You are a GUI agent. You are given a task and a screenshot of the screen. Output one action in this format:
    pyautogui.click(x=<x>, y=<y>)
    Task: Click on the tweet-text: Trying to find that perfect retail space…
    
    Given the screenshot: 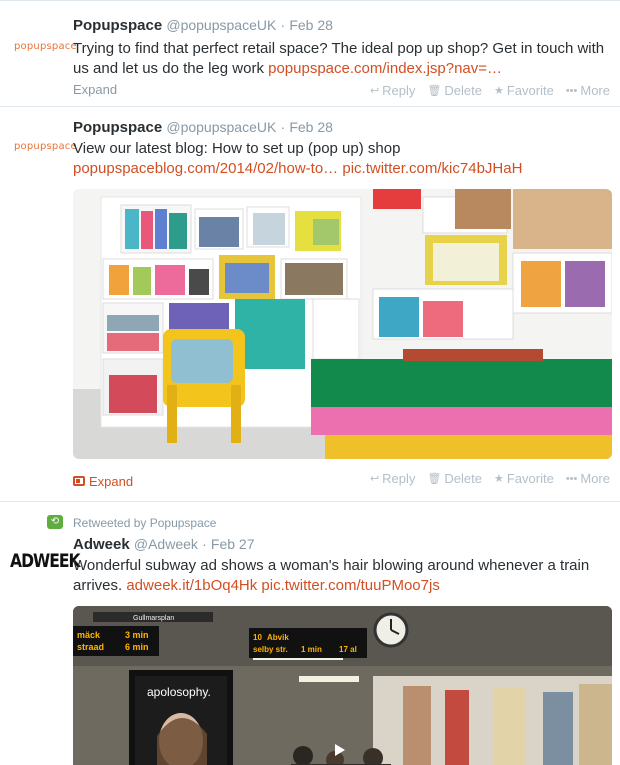 What is the action you would take?
    pyautogui.click(x=342, y=59)
    